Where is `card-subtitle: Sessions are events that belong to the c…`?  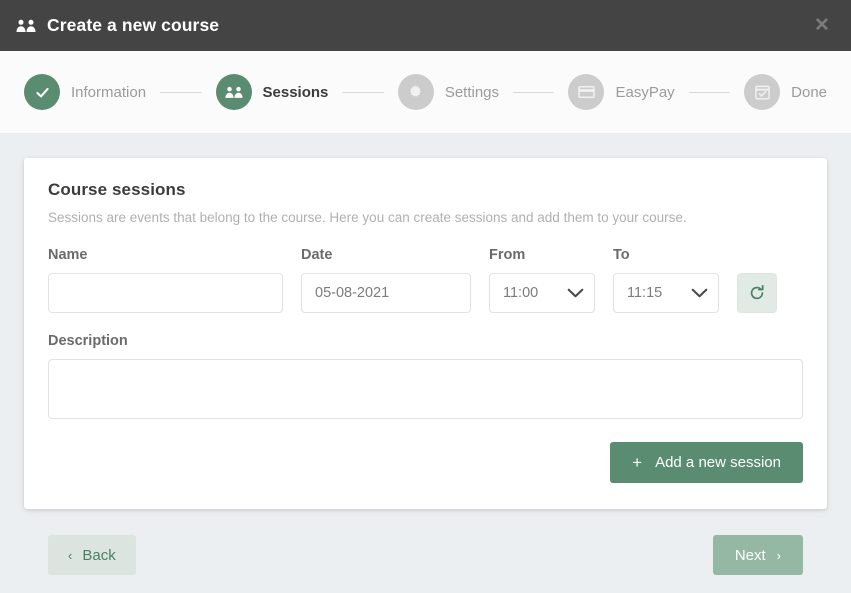 card-subtitle: Sessions are events that belong to the c… is located at coordinates (367, 217).